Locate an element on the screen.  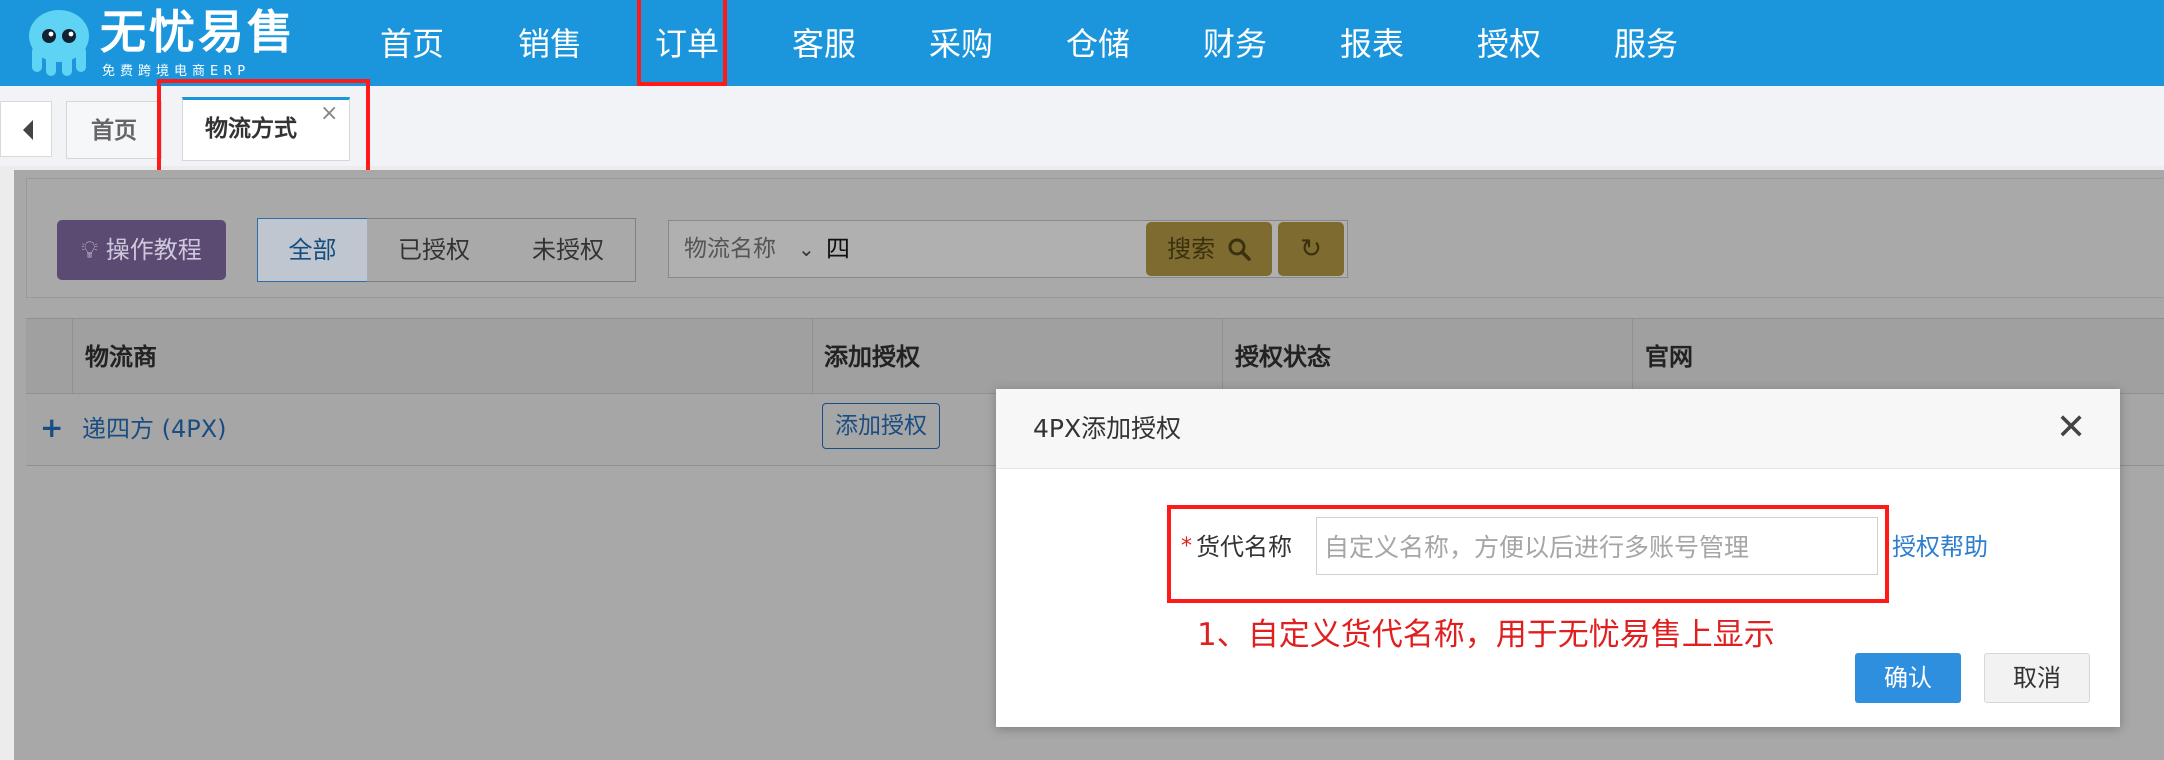
filter-all-button: 全部 is located at coordinates (312, 250).